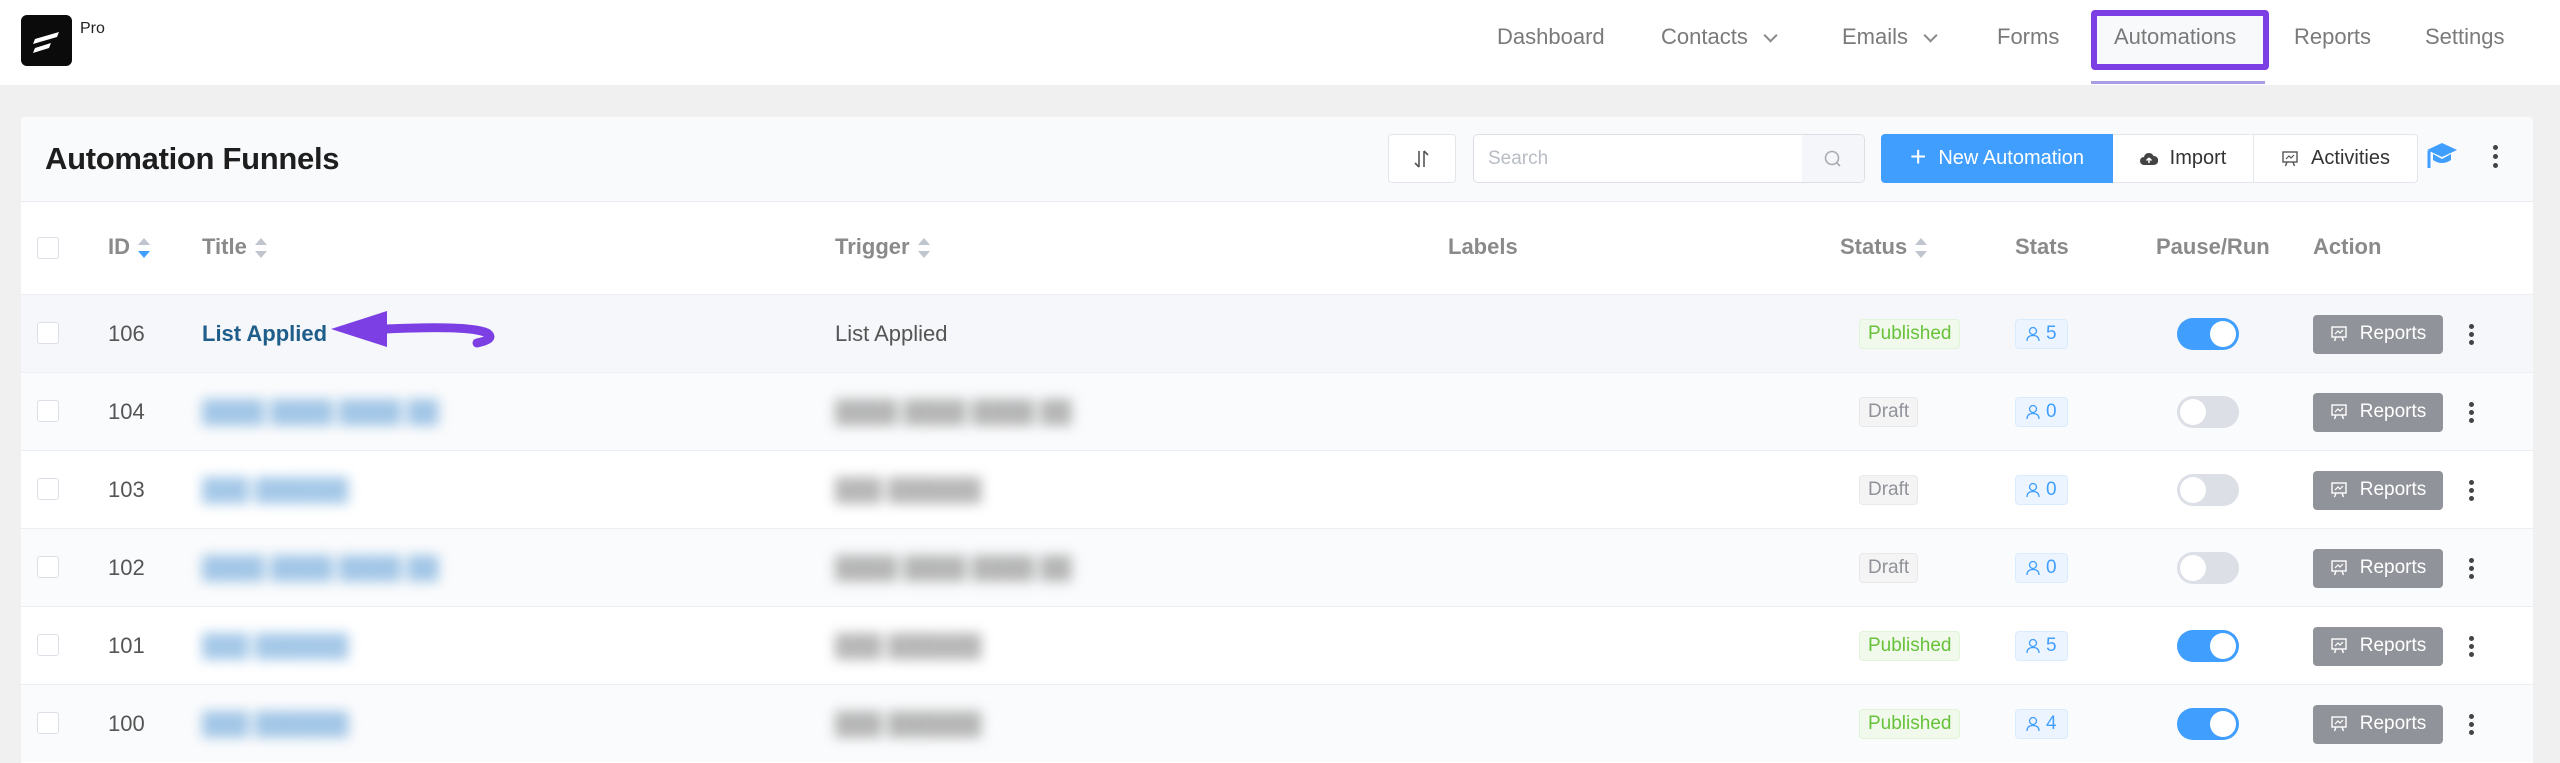 This screenshot has width=2560, height=763. I want to click on search-icon, so click(1832, 158).